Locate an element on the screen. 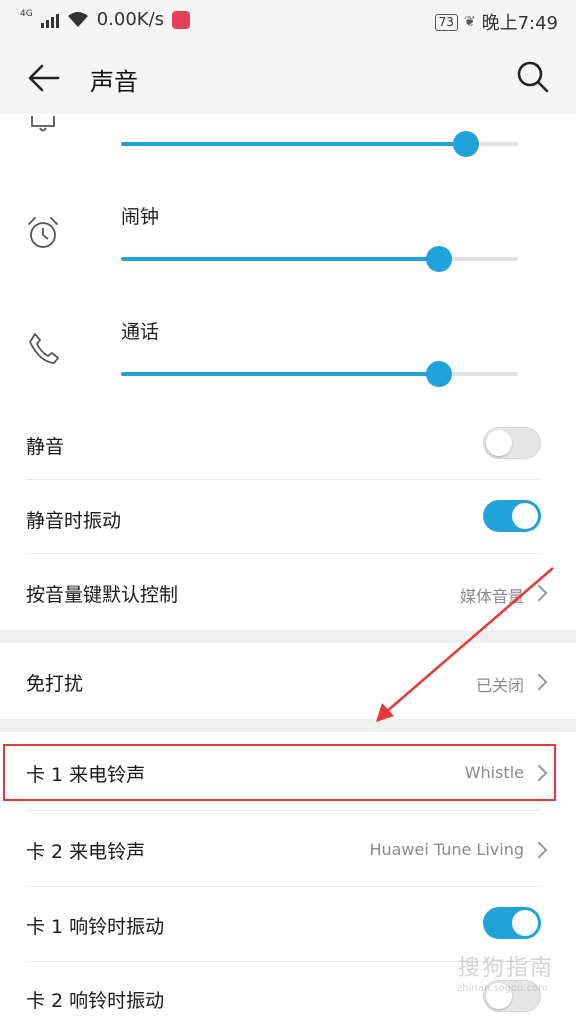 Image resolution: width=576 pixels, height=1024 pixels. sim1-vibrate-label: 卡 1 响铃时振动 is located at coordinates (95, 927).